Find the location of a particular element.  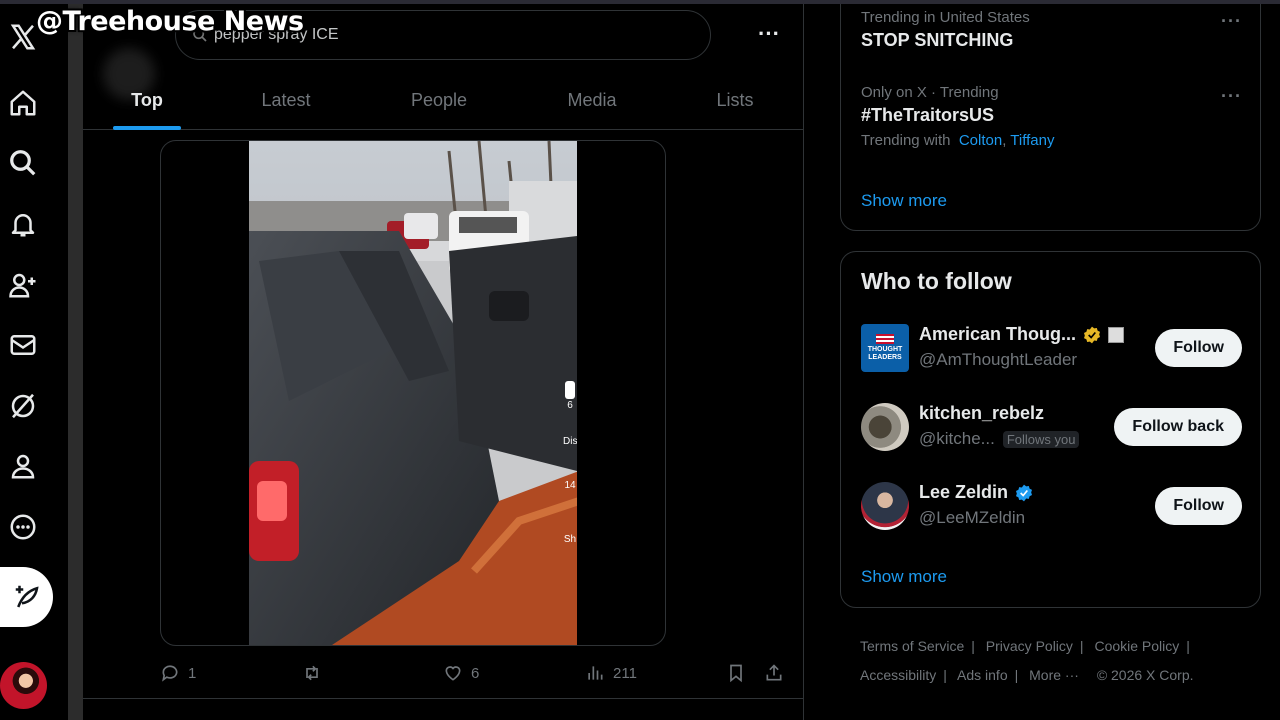

suggestion-handle-text: @AmThoughtLeader is located at coordinates (998, 359).